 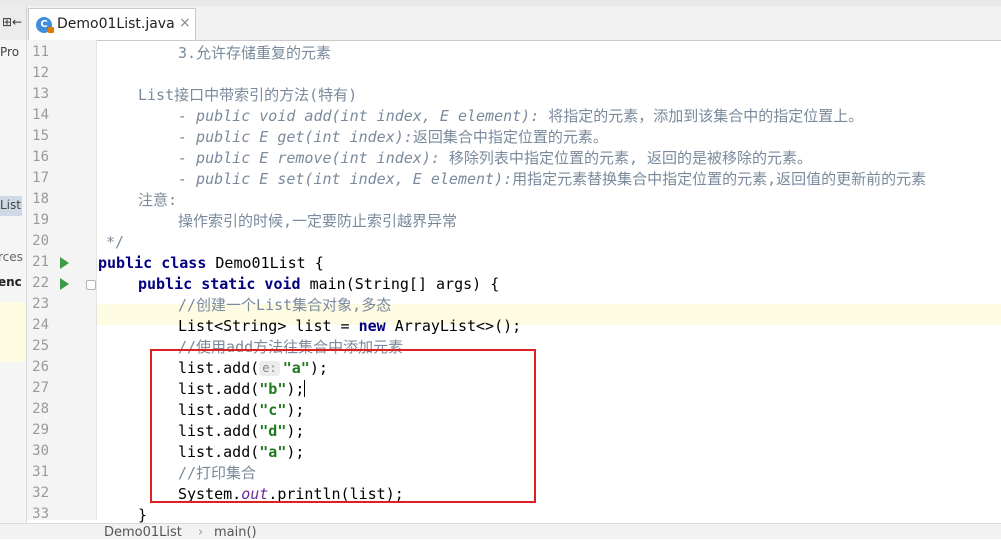 I want to click on code-line: 注意:, so click(x=157, y=200).